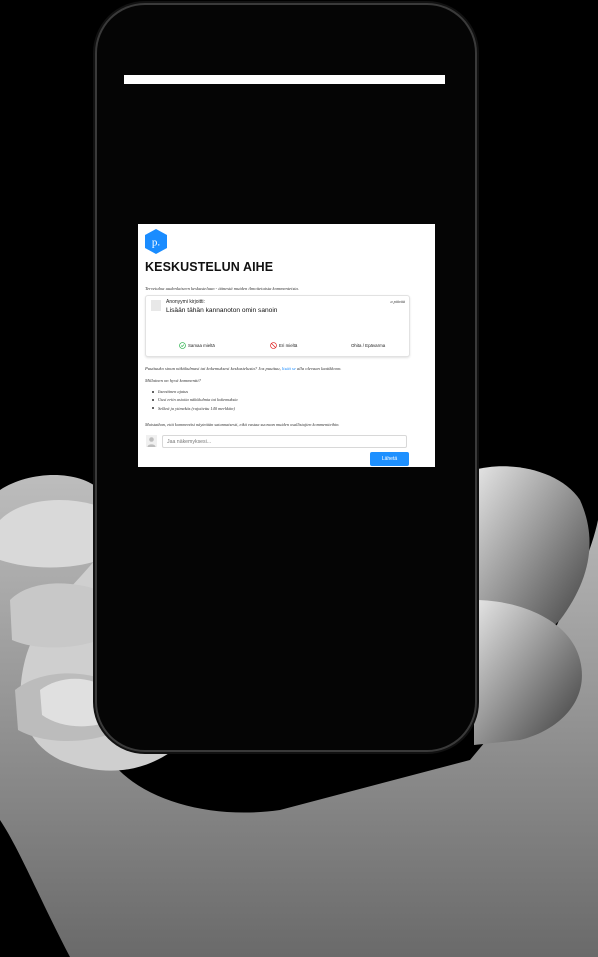  What do you see at coordinates (284, 79) in the screenshot?
I see `phone-status-bar` at bounding box center [284, 79].